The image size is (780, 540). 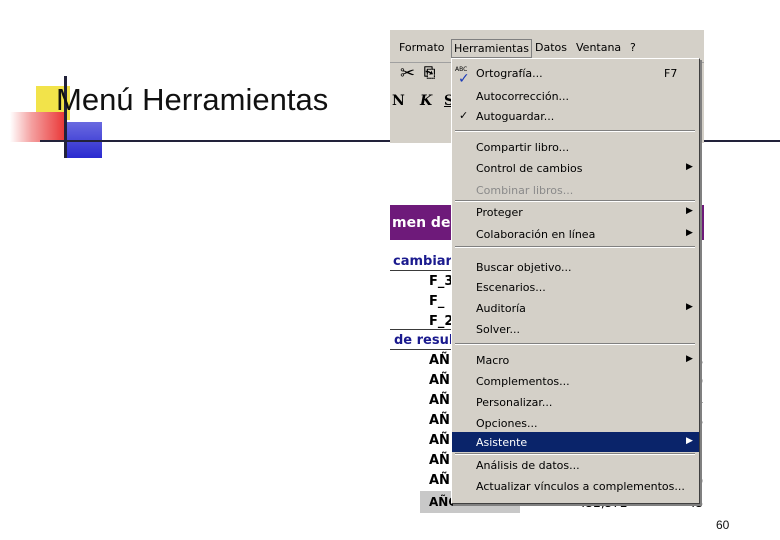 What do you see at coordinates (441, 281) in the screenshot?
I see `row-label-f3: F_3` at bounding box center [441, 281].